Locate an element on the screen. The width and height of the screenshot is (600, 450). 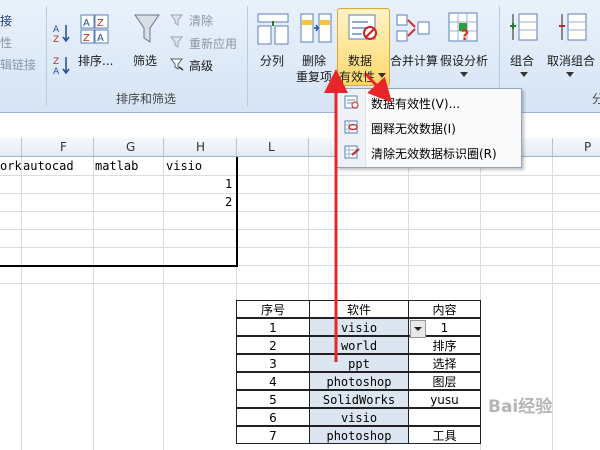
circle-invalid-data-icon is located at coordinates (351, 127).